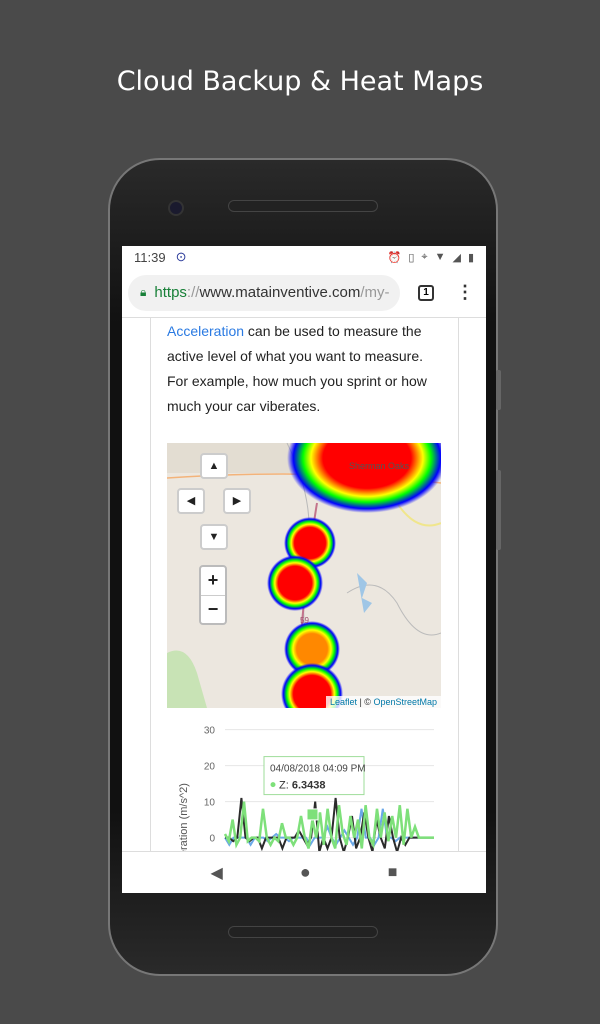 The height and width of the screenshot is (1024, 600). What do you see at coordinates (498, 390) in the screenshot?
I see `power-button` at bounding box center [498, 390].